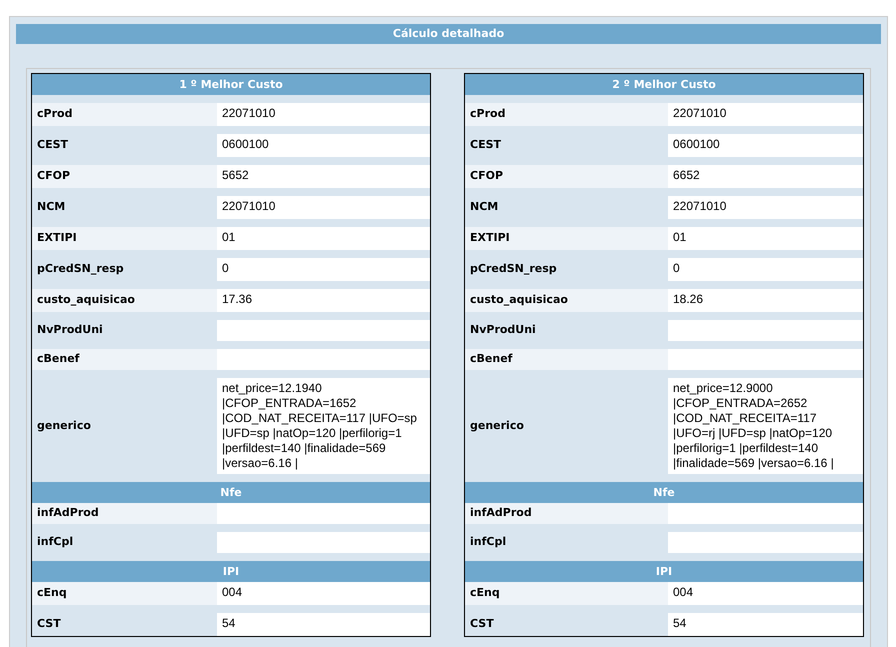 The image size is (896, 647). What do you see at coordinates (765, 176) in the screenshot?
I see `field-value: 6652` at bounding box center [765, 176].